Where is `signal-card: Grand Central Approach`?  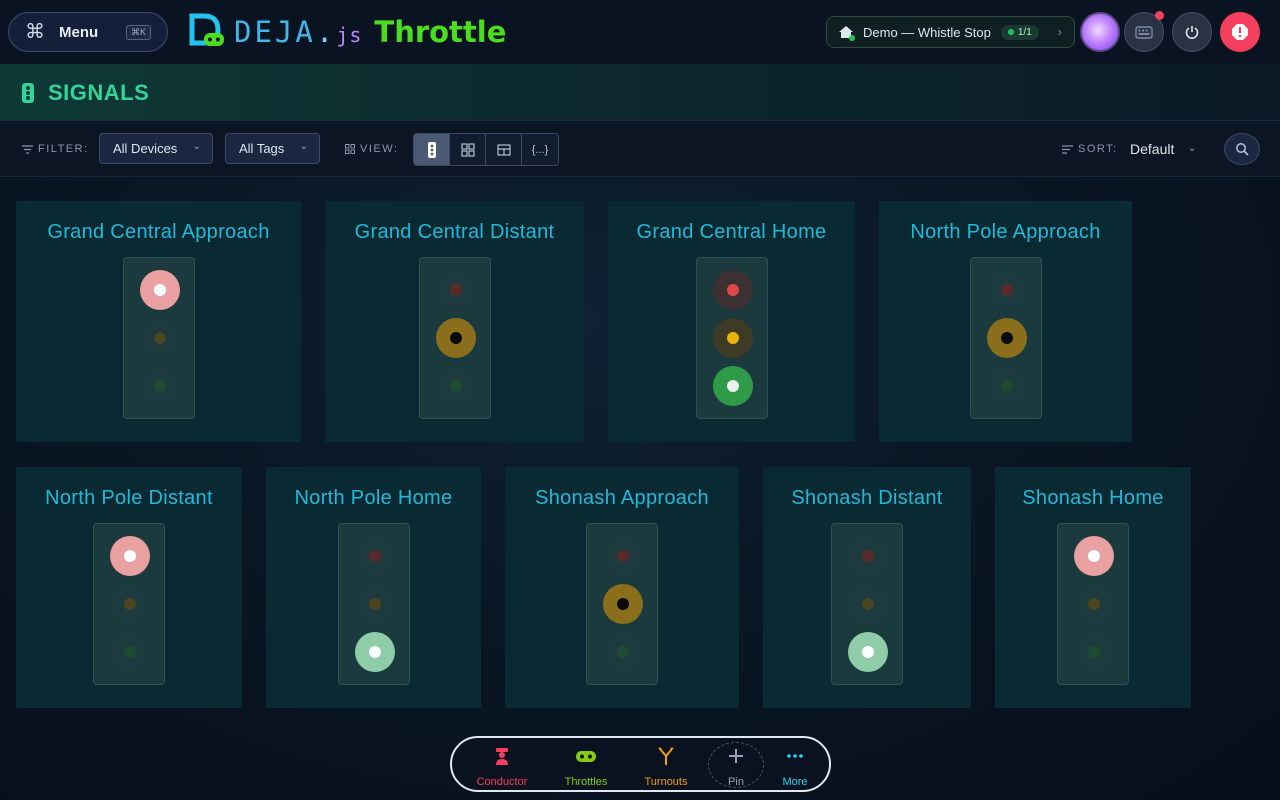
signal-card: Grand Central Approach is located at coordinates (158, 321).